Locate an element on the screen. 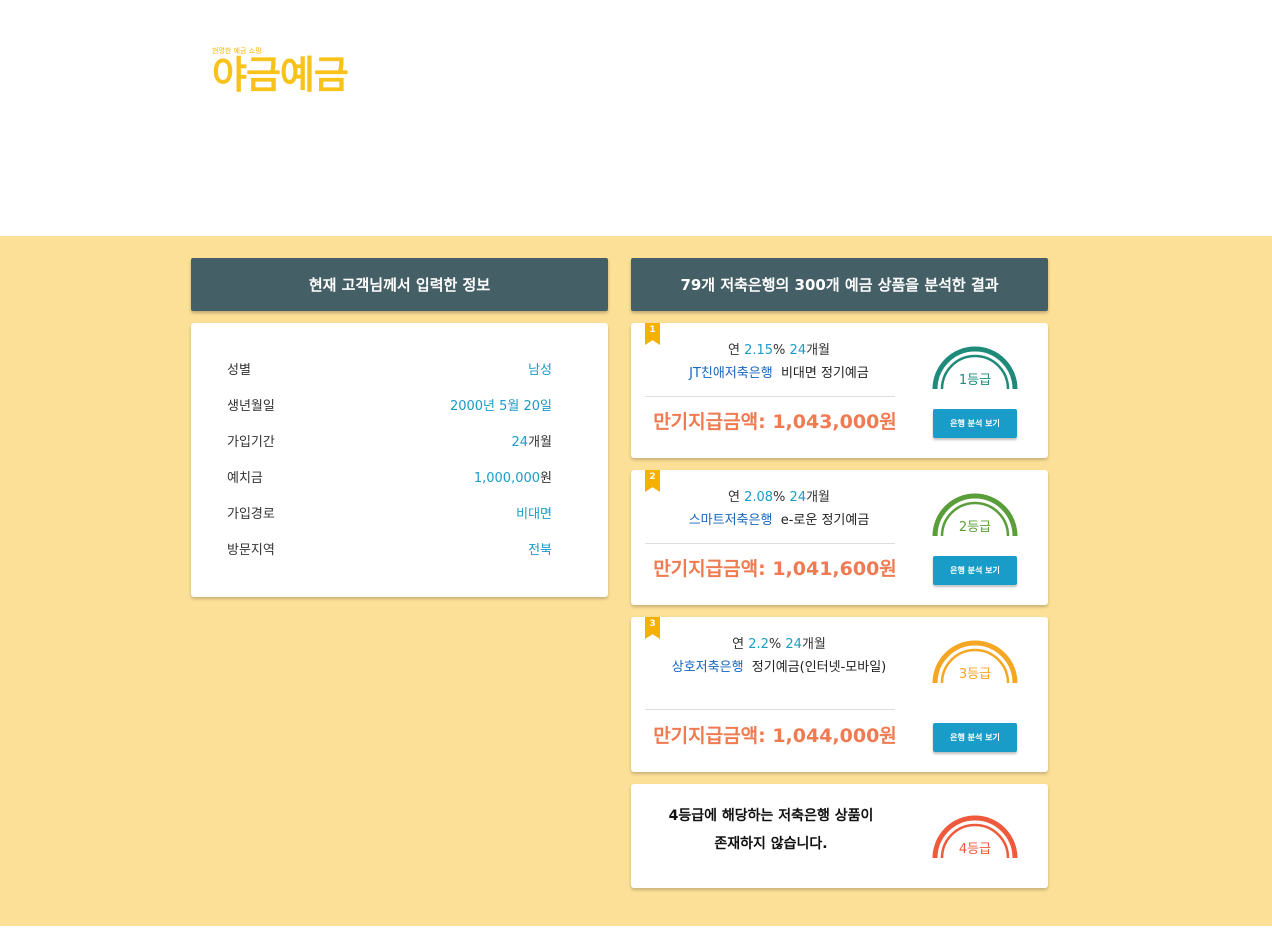 This screenshot has width=1272, height=945. product-text: 스마트저축은행 e-로운 정기예금 is located at coordinates (779, 521).